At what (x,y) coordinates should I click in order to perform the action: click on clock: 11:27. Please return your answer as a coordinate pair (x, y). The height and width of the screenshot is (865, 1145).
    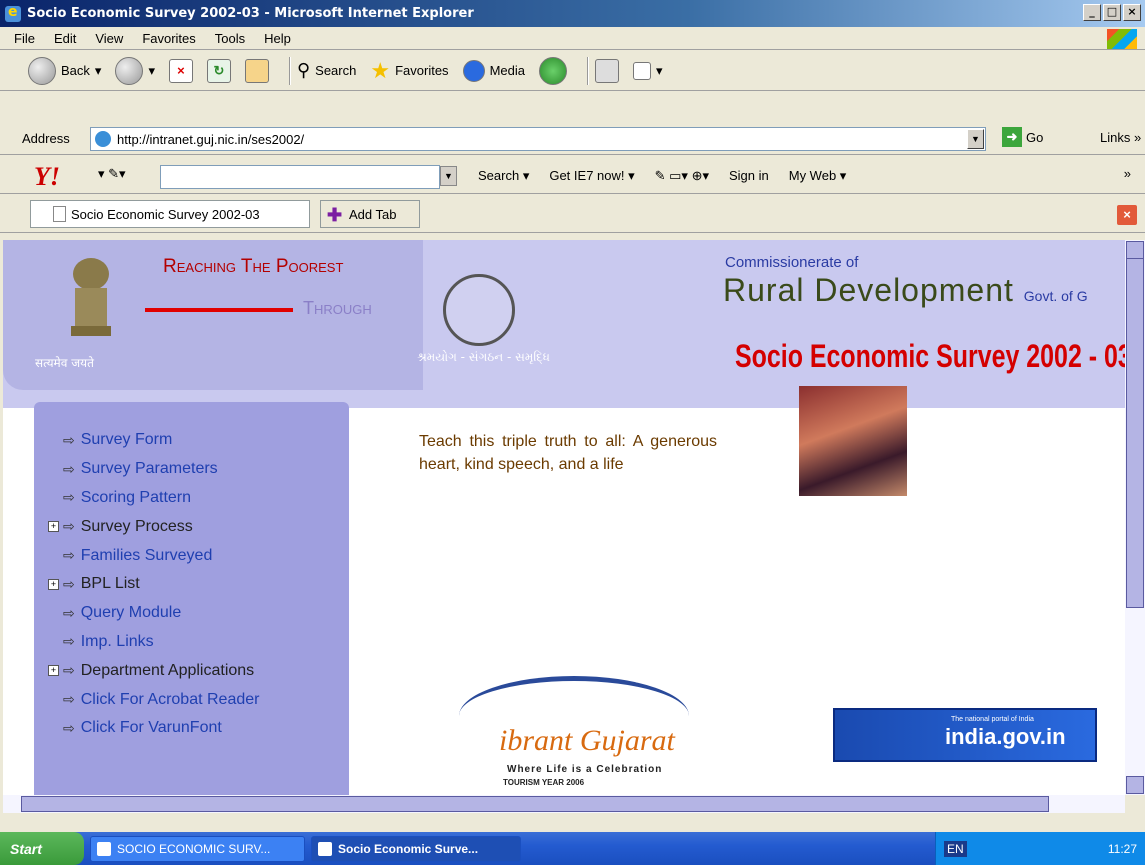
    Looking at the image, I should click on (1122, 848).